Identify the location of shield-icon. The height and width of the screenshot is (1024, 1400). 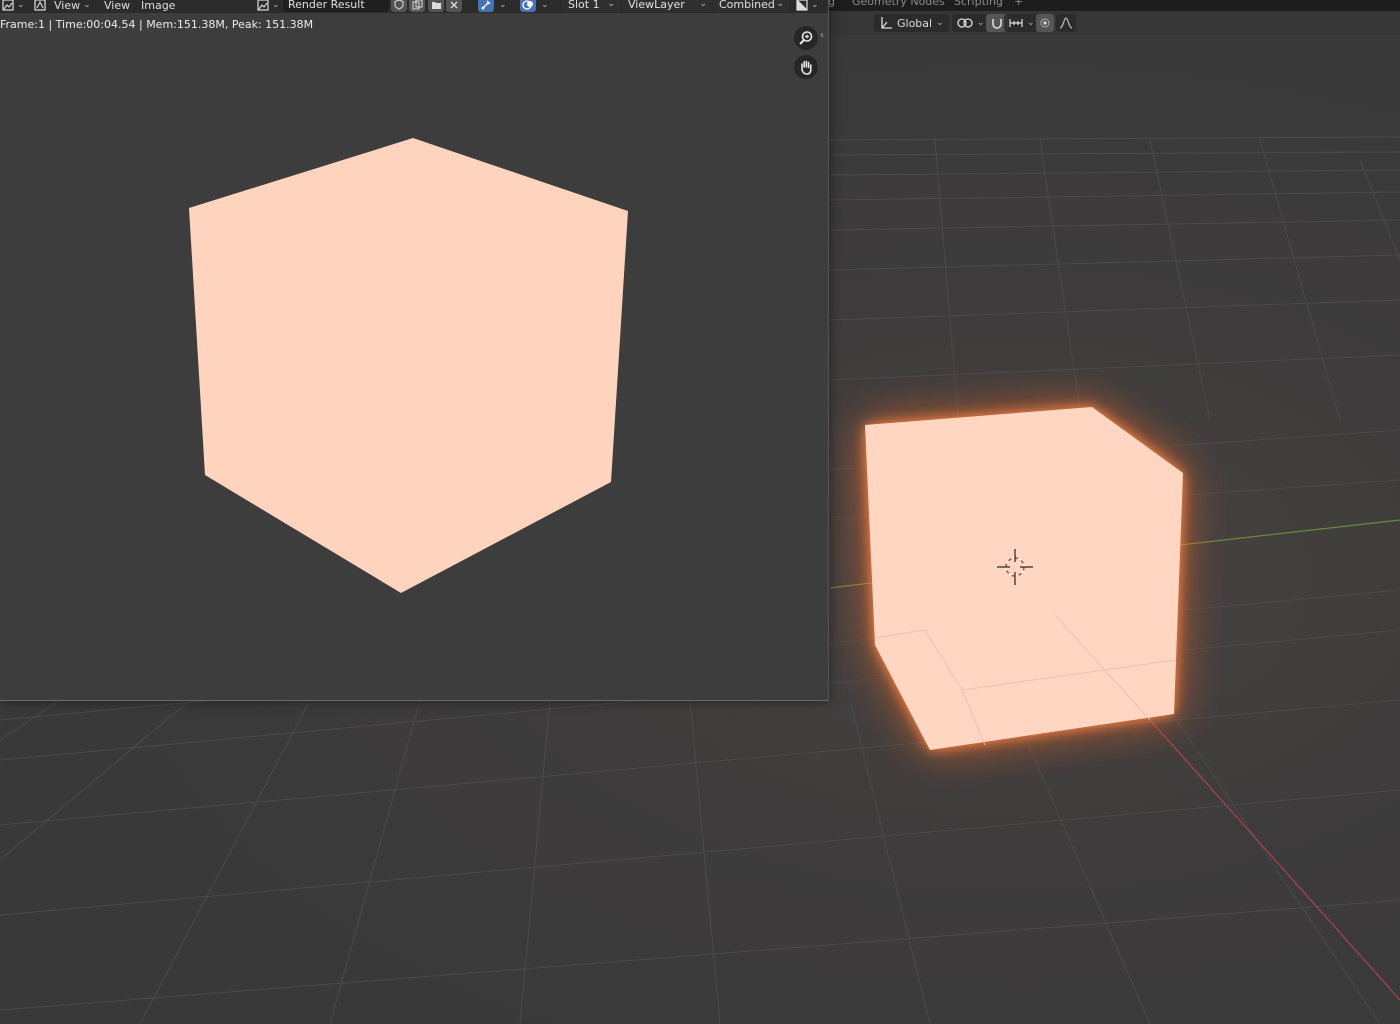
(399, 5).